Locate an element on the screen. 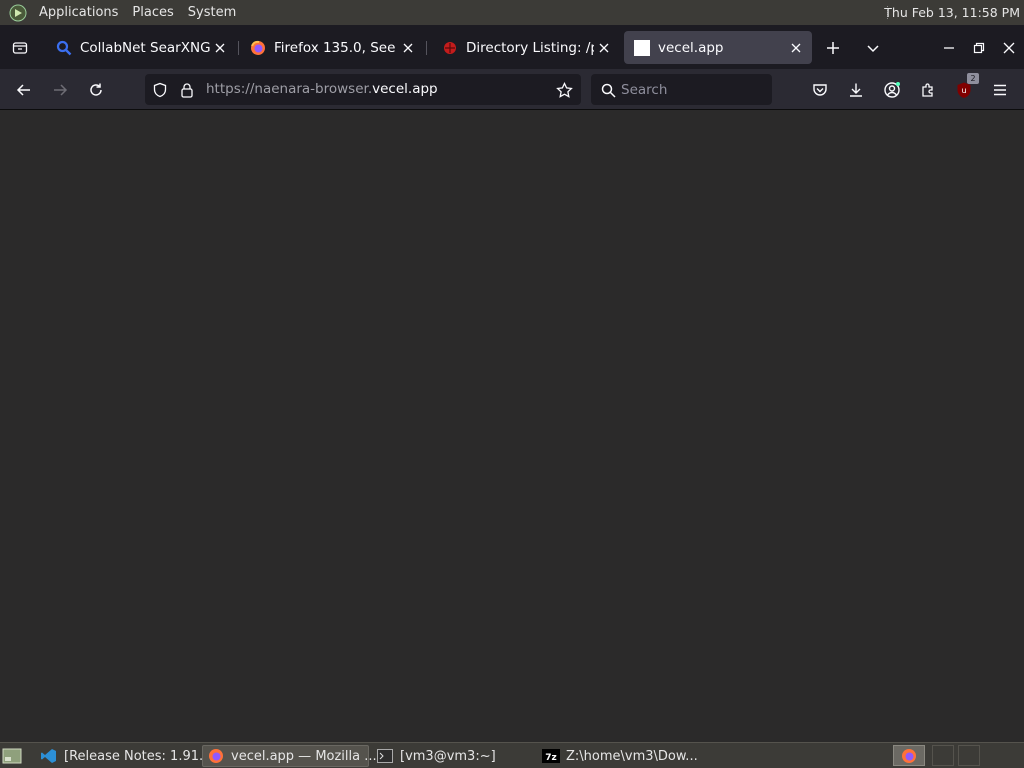 Image resolution: width=1024 pixels, height=768 pixels. ublock-origin-icon: u 2 is located at coordinates (965, 88).